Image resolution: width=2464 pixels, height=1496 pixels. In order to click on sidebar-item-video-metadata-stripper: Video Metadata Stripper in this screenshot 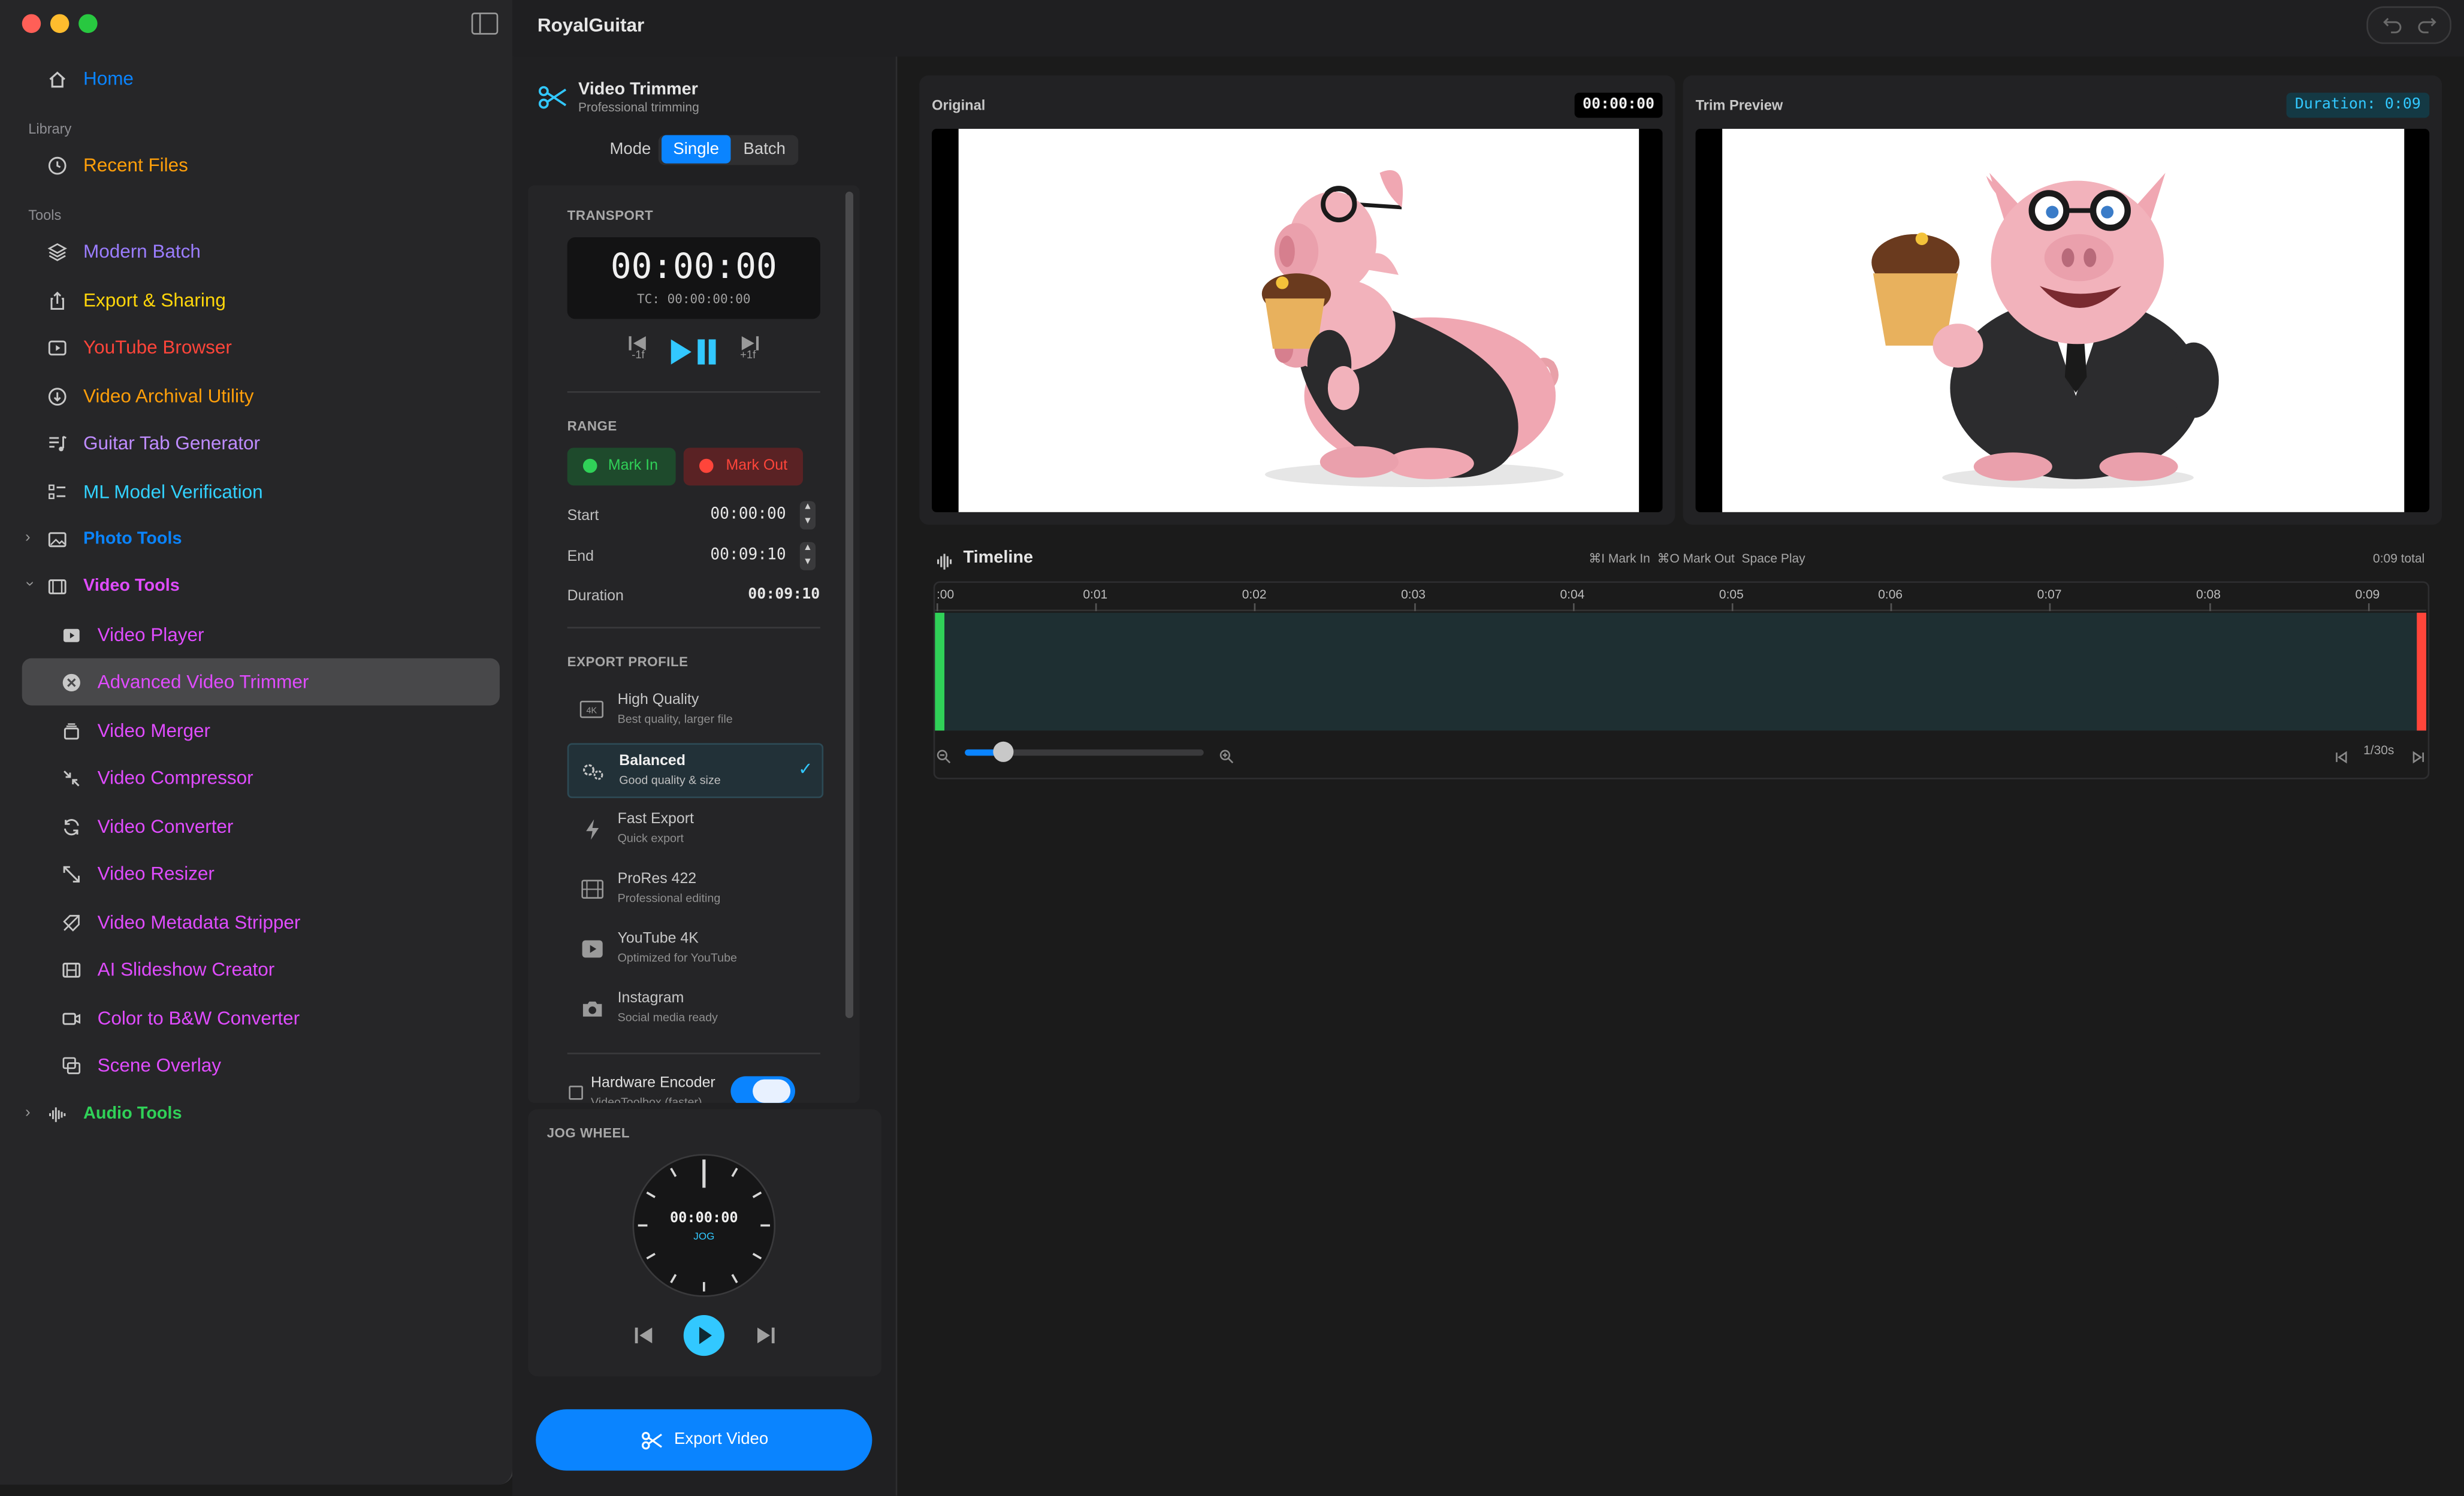, I will do `click(261, 923)`.